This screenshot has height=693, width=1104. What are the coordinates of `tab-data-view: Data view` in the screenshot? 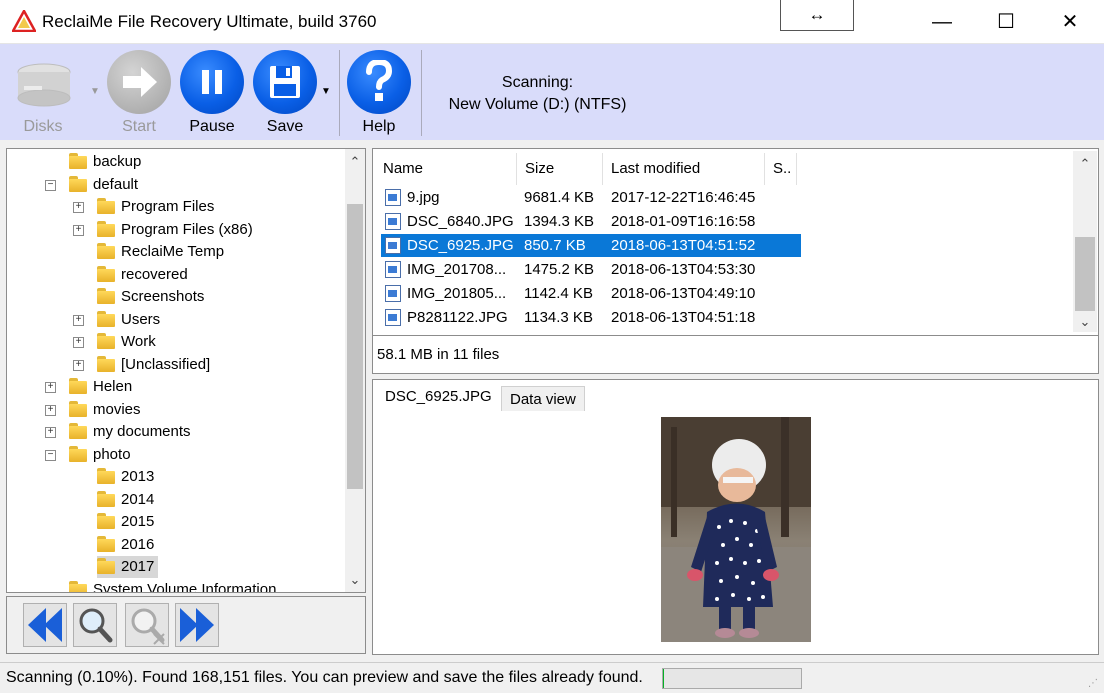 It's located at (543, 398).